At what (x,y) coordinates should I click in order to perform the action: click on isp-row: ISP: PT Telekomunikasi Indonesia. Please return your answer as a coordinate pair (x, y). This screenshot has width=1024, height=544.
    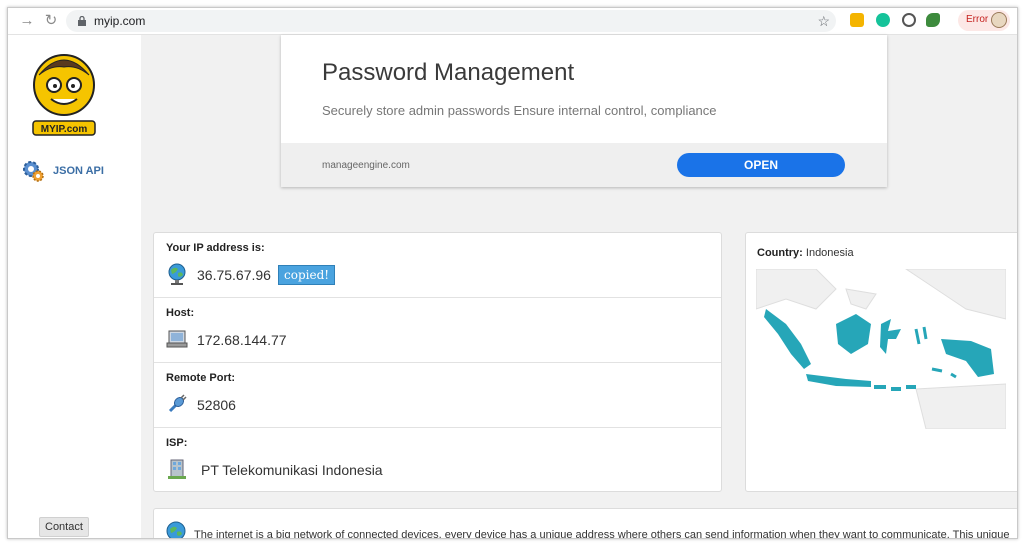
    Looking at the image, I should click on (437, 460).